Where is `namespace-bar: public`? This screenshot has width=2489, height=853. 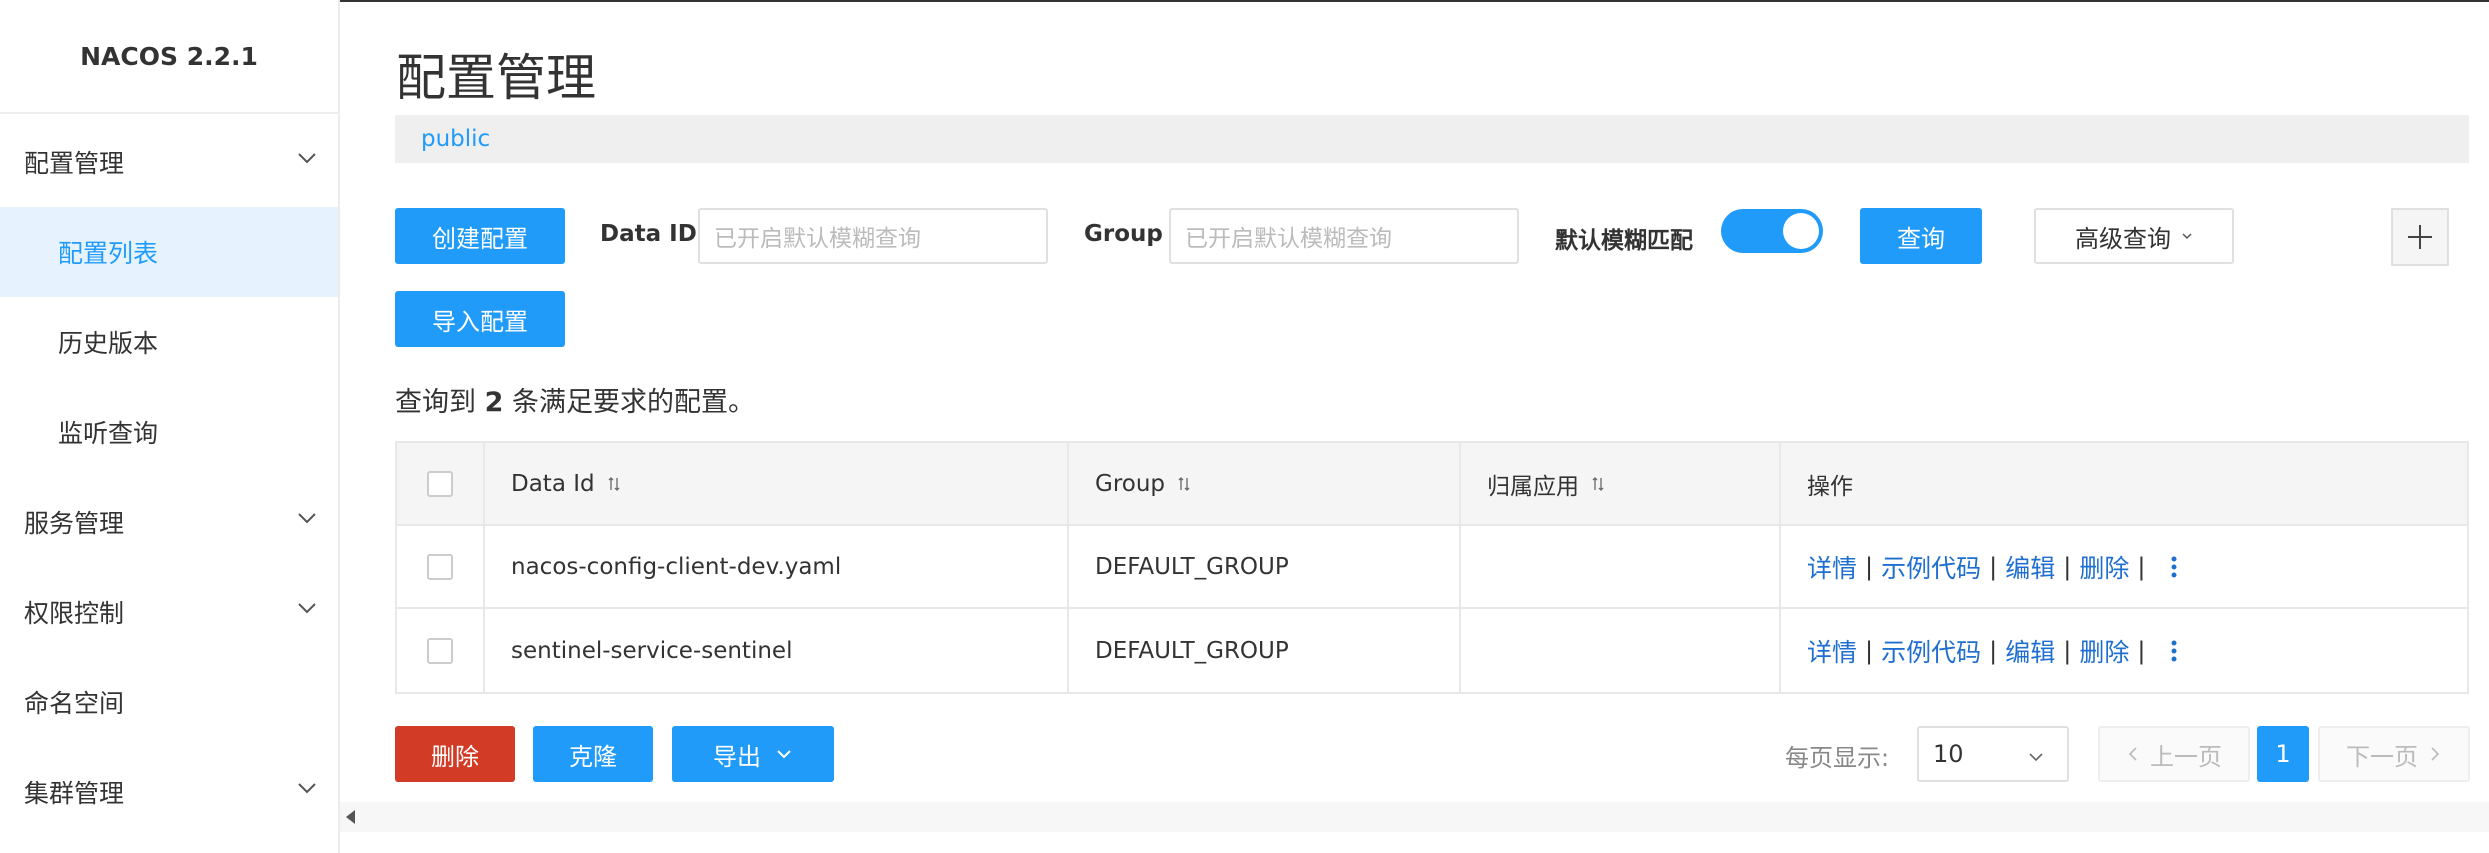 namespace-bar: public is located at coordinates (1432, 139).